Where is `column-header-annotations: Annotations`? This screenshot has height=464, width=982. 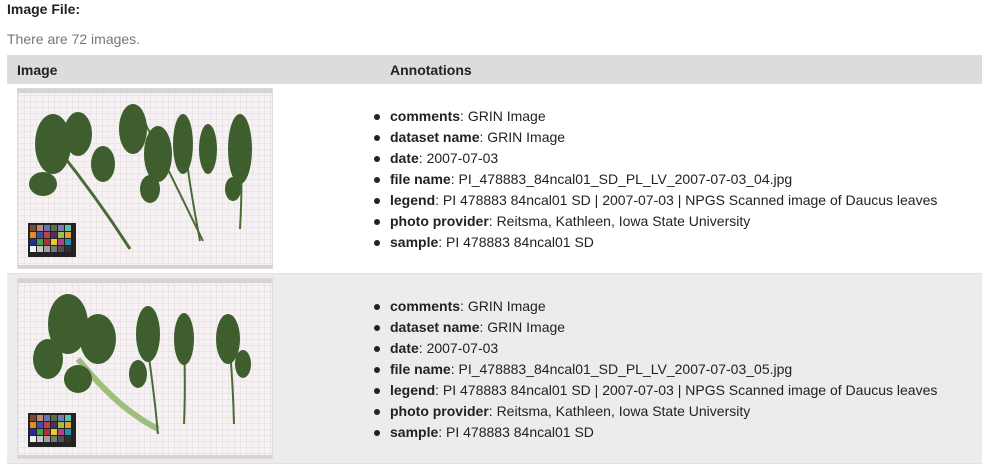
column-header-annotations: Annotations is located at coordinates (431, 69).